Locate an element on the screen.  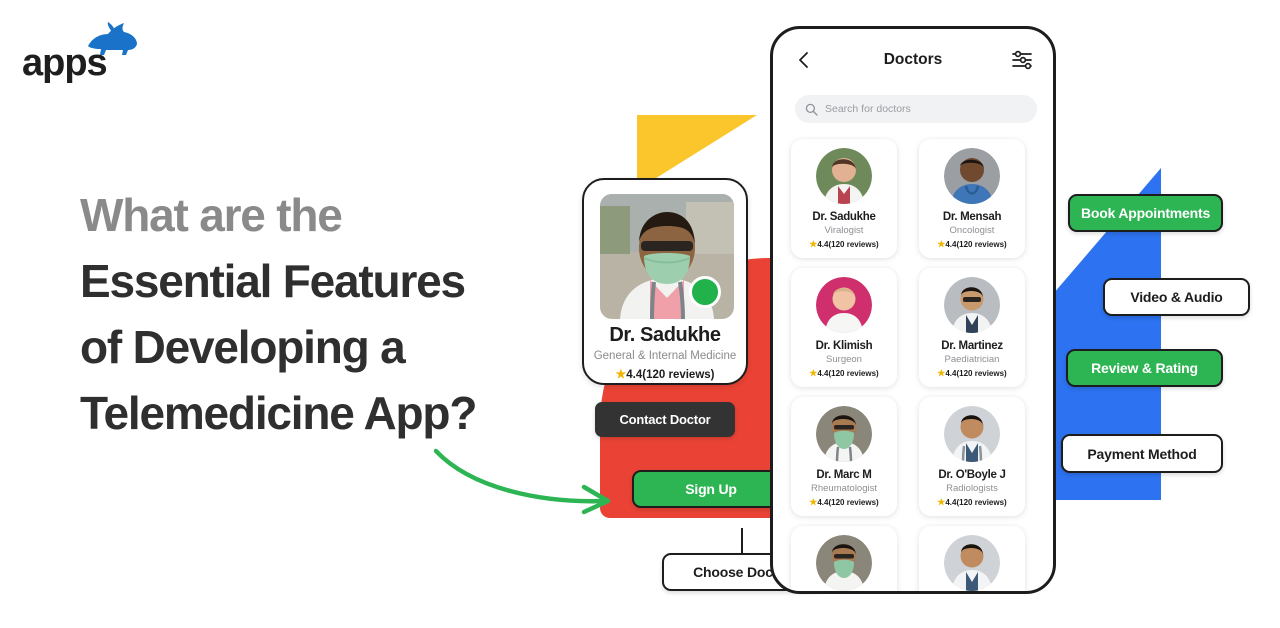
doctor-name: Dr. Mensah is located at coordinates (972, 217).